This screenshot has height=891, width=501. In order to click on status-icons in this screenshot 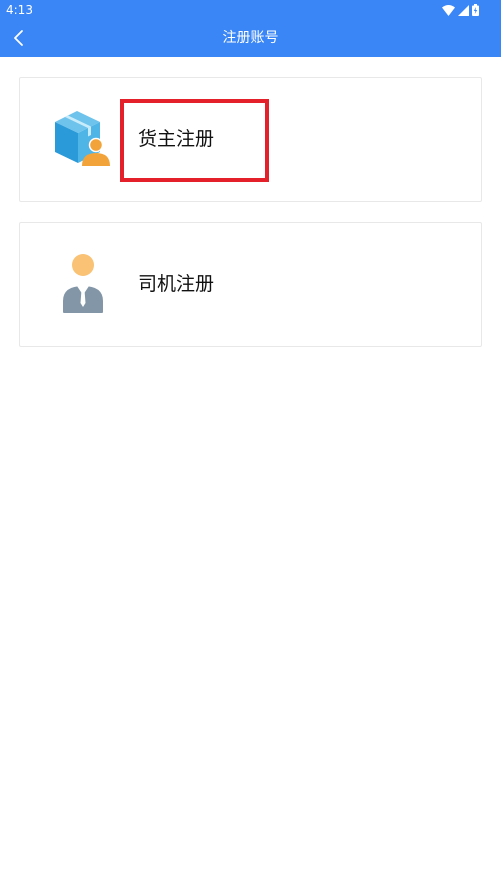, I will do `click(460, 10)`.